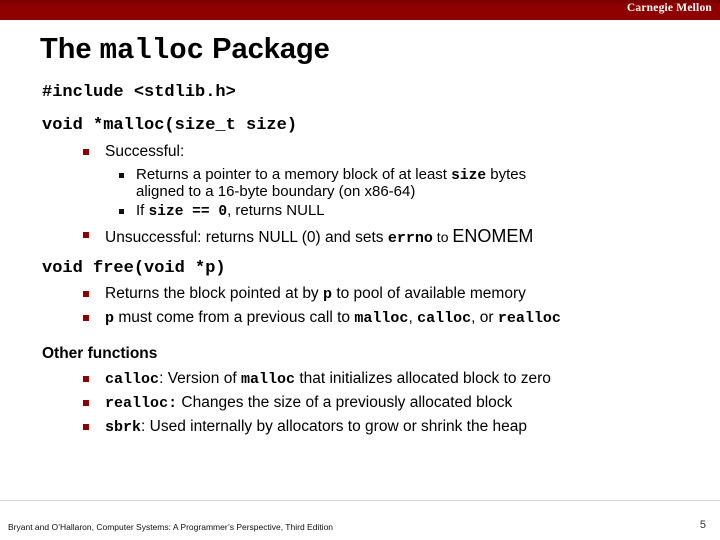 Image resolution: width=720 pixels, height=540 pixels. What do you see at coordinates (702, 525) in the screenshot?
I see `page-number: 5` at bounding box center [702, 525].